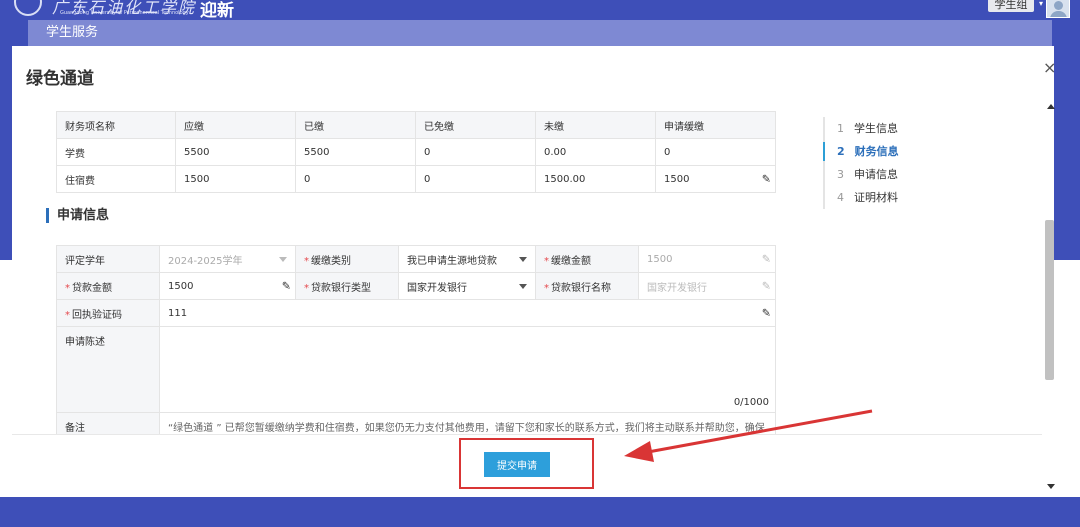 This screenshot has height=527, width=1080. Describe the element at coordinates (748, 435) in the screenshot. I see `annotation-arrow-icon` at that location.